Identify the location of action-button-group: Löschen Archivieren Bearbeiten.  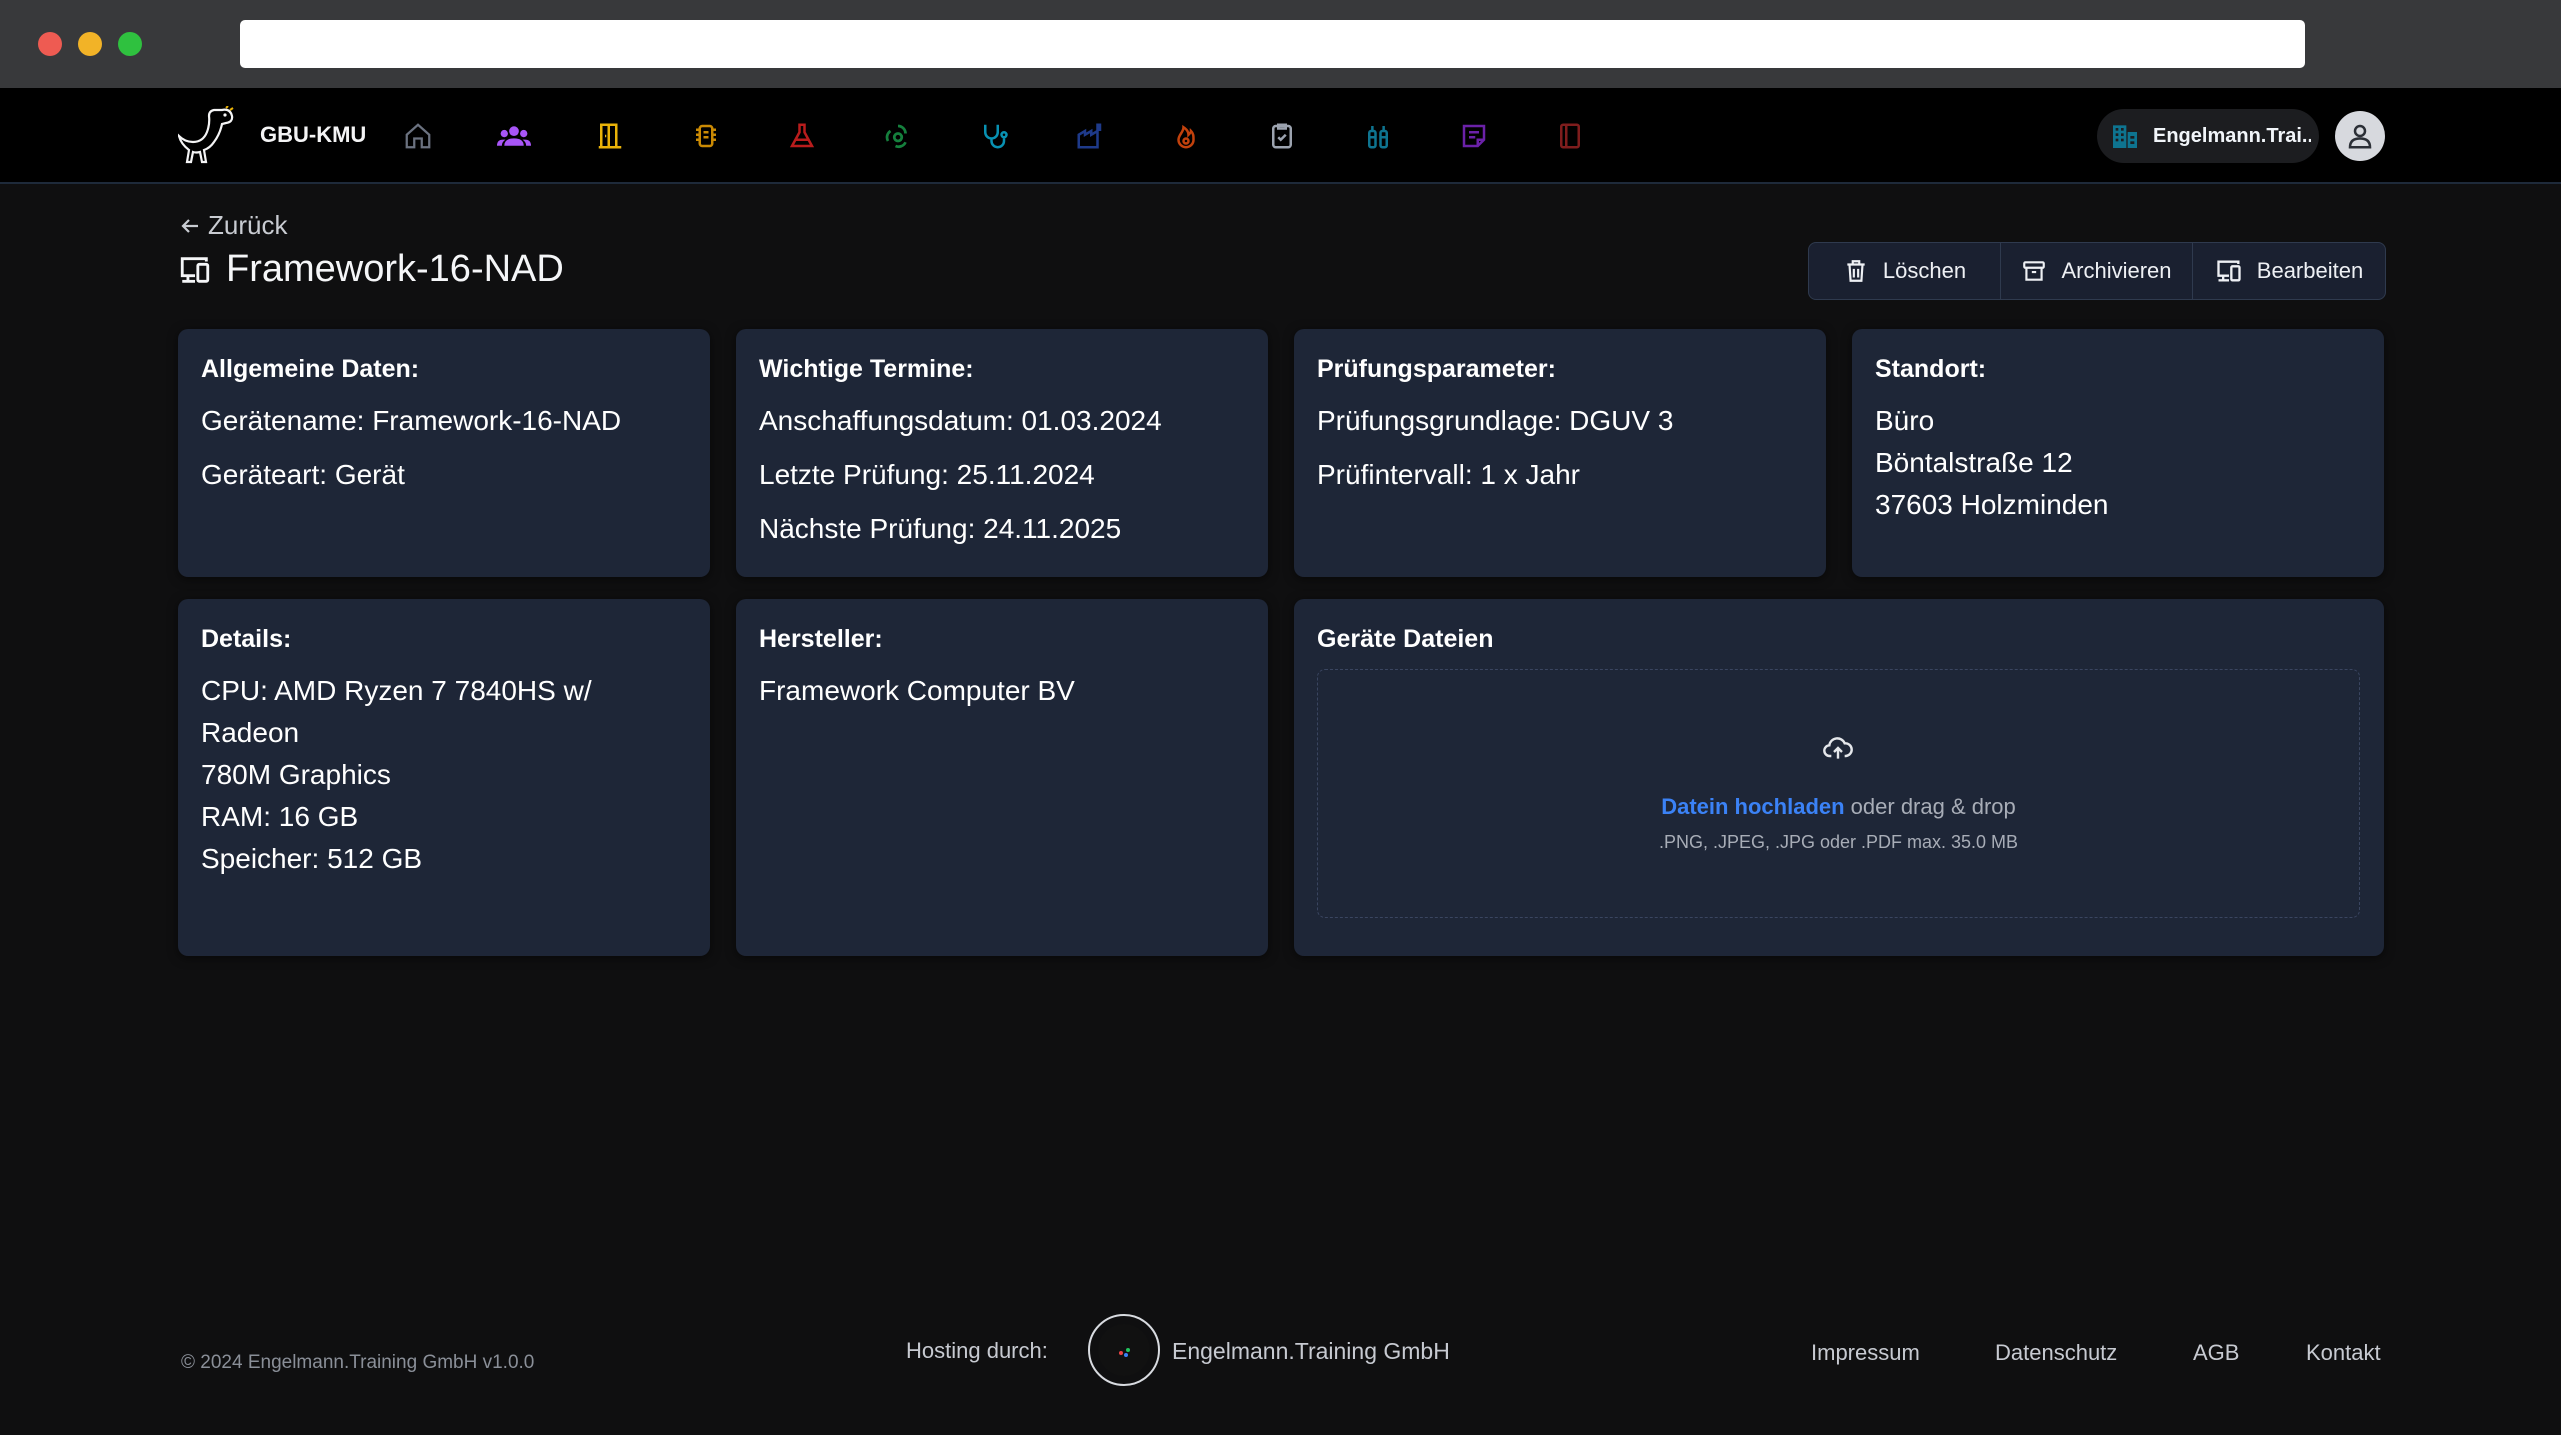
(2097, 271).